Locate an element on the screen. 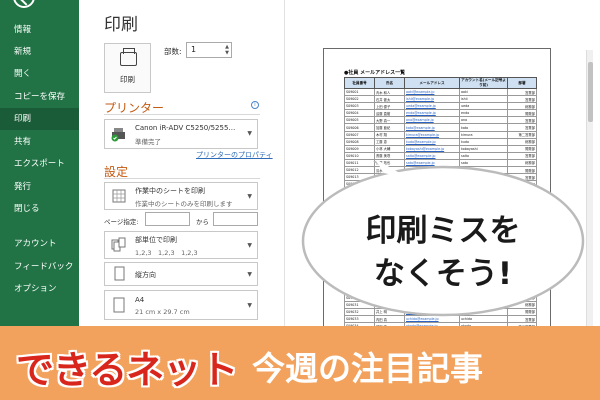 This screenshot has height=400, width=600. copies-input: 1 ▲ ▼ is located at coordinates (209, 50).